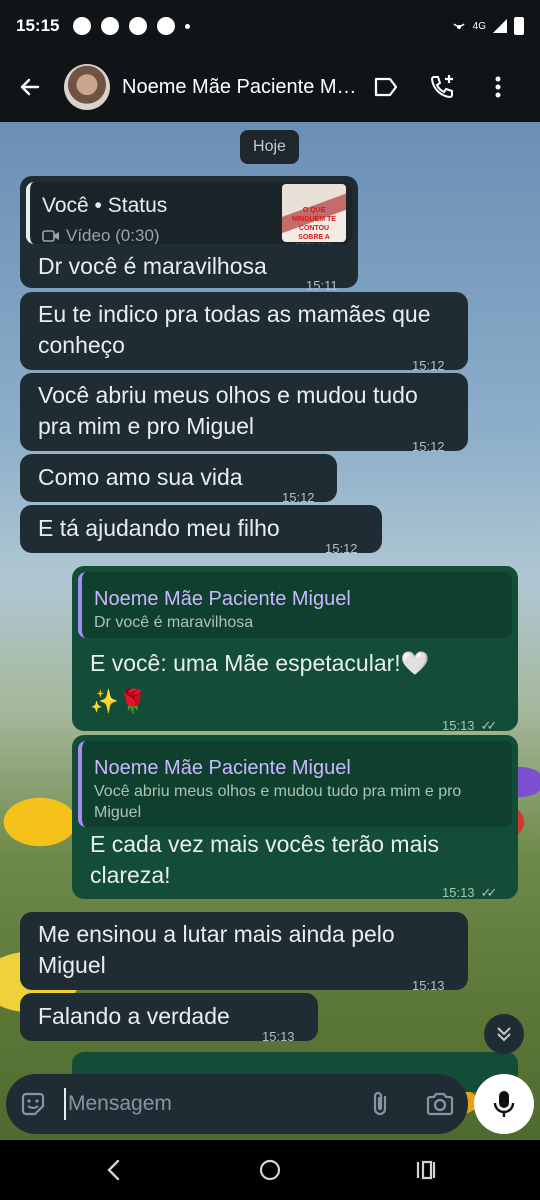 Image resolution: width=540 pixels, height=1200 pixels. I want to click on message-bubble: E tá ajudando meu filho 15:12, so click(201, 530).